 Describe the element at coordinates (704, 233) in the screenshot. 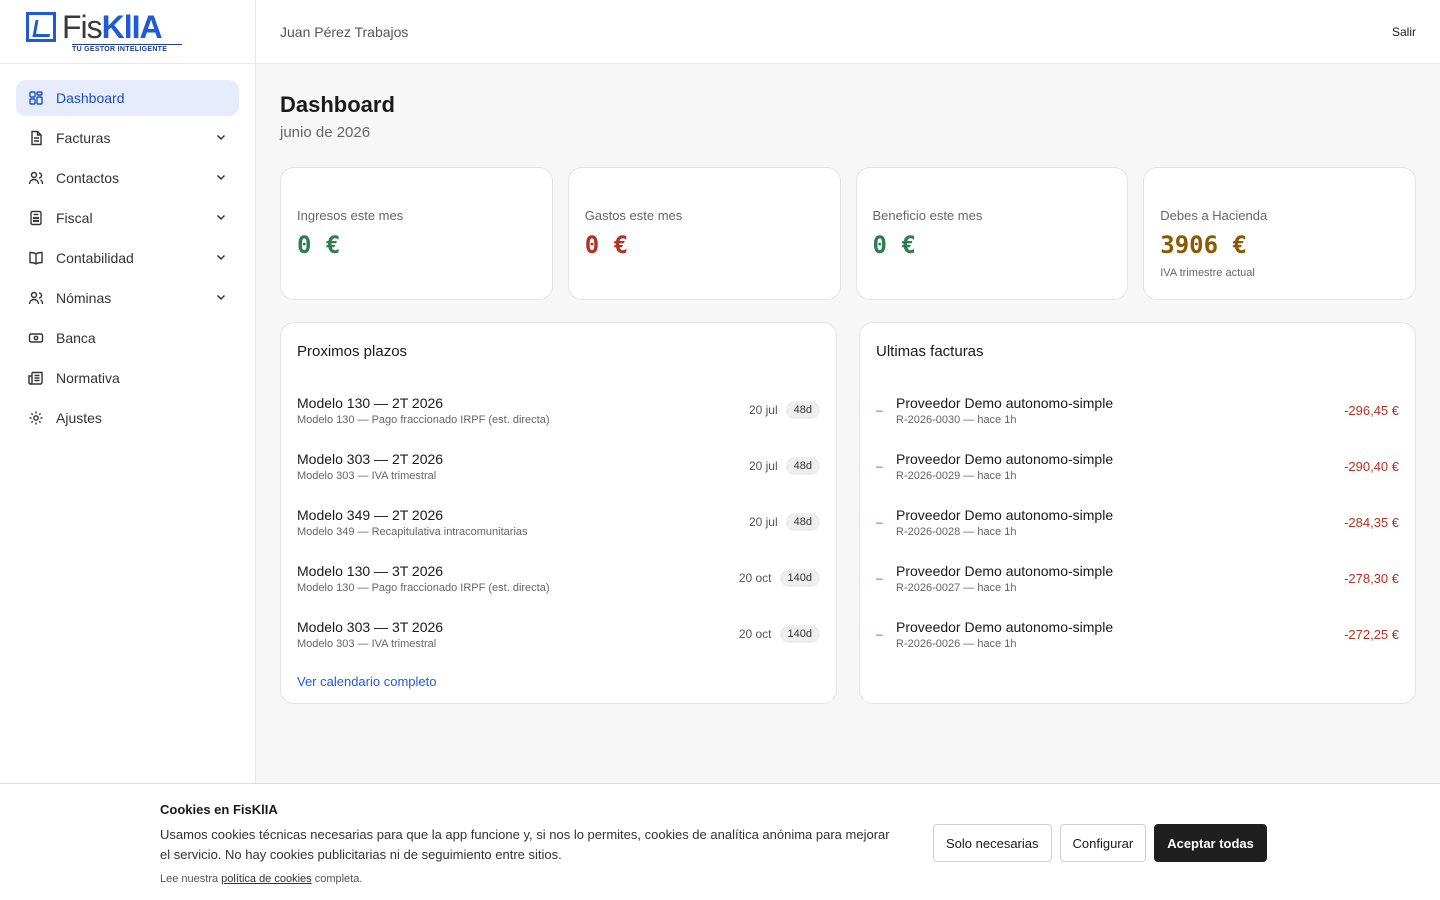

I see `kpi-card: Gastos este mes 0 €` at that location.